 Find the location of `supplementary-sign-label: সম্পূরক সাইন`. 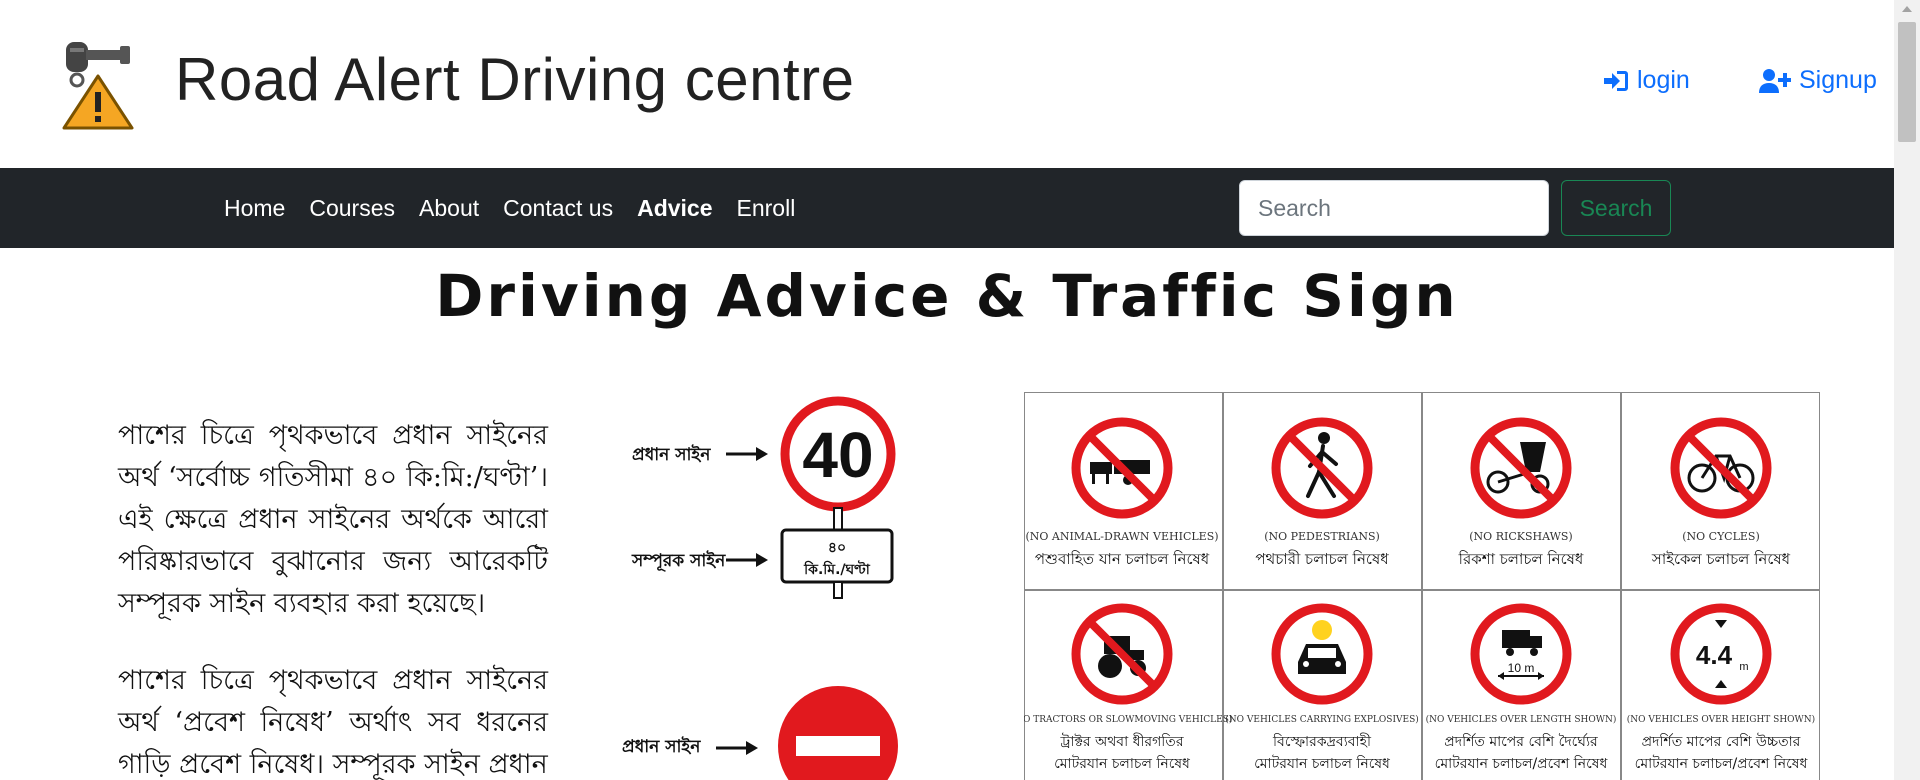

supplementary-sign-label: সম্পূরক সাইন is located at coordinates (678, 561).